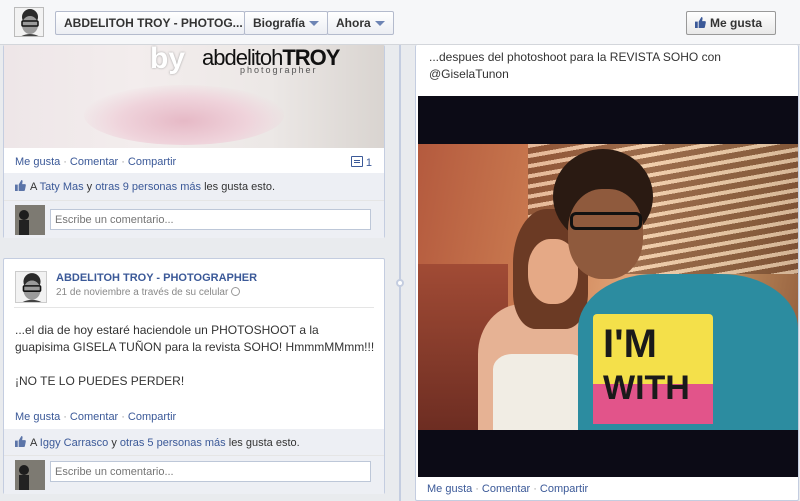  What do you see at coordinates (279, 70) in the screenshot?
I see `watermark-sub: photographer` at bounding box center [279, 70].